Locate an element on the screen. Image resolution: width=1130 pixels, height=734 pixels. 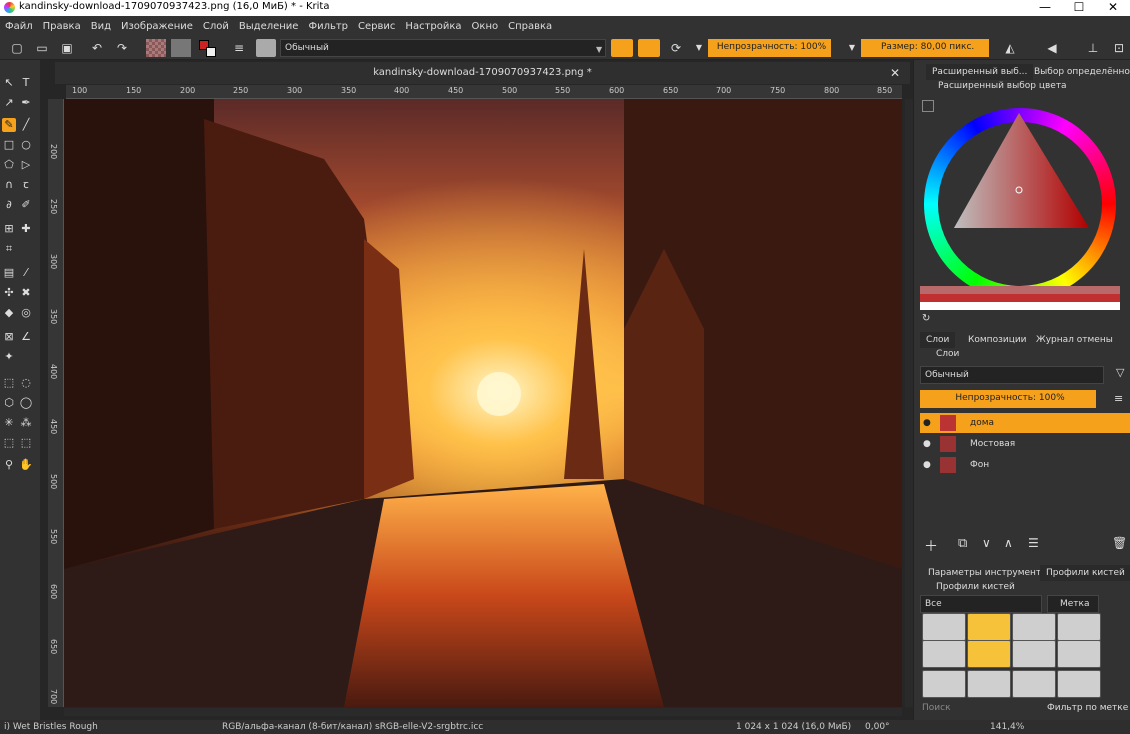
zoom-tool-icon: ⚲ is located at coordinates (9, 465).